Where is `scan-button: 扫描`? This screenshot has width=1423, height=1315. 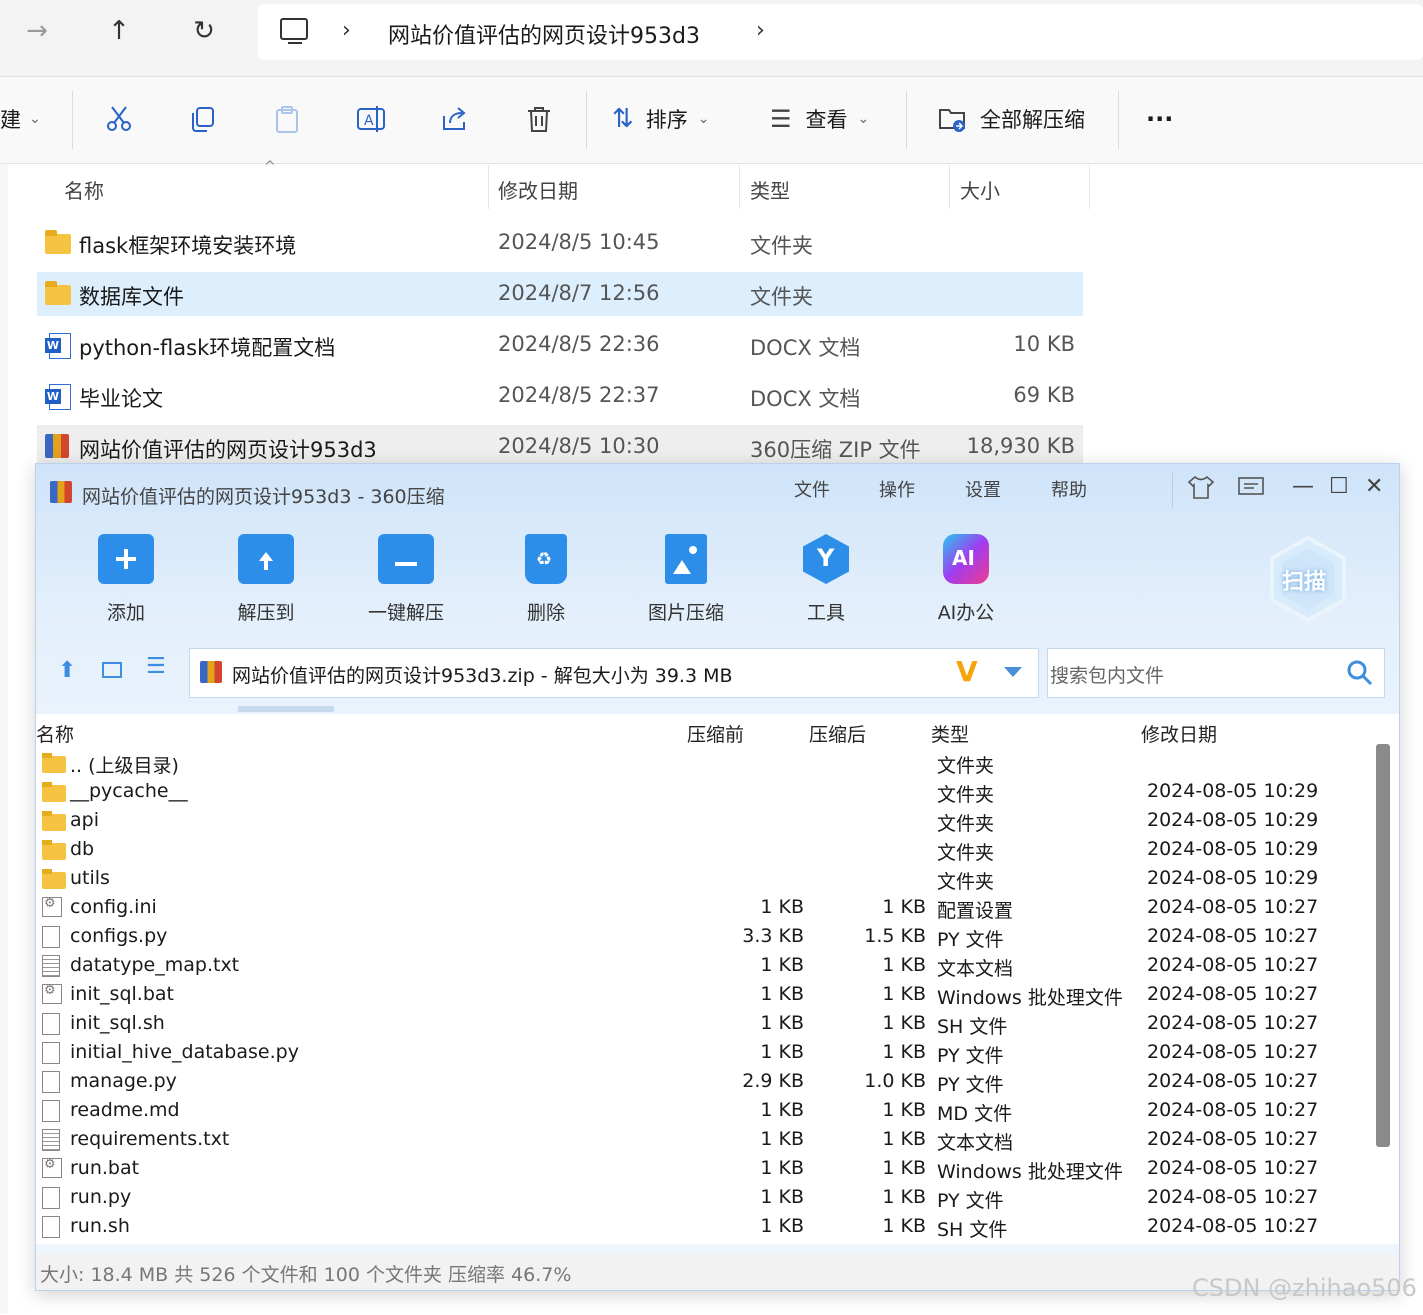 scan-button: 扫描 is located at coordinates (1308, 579).